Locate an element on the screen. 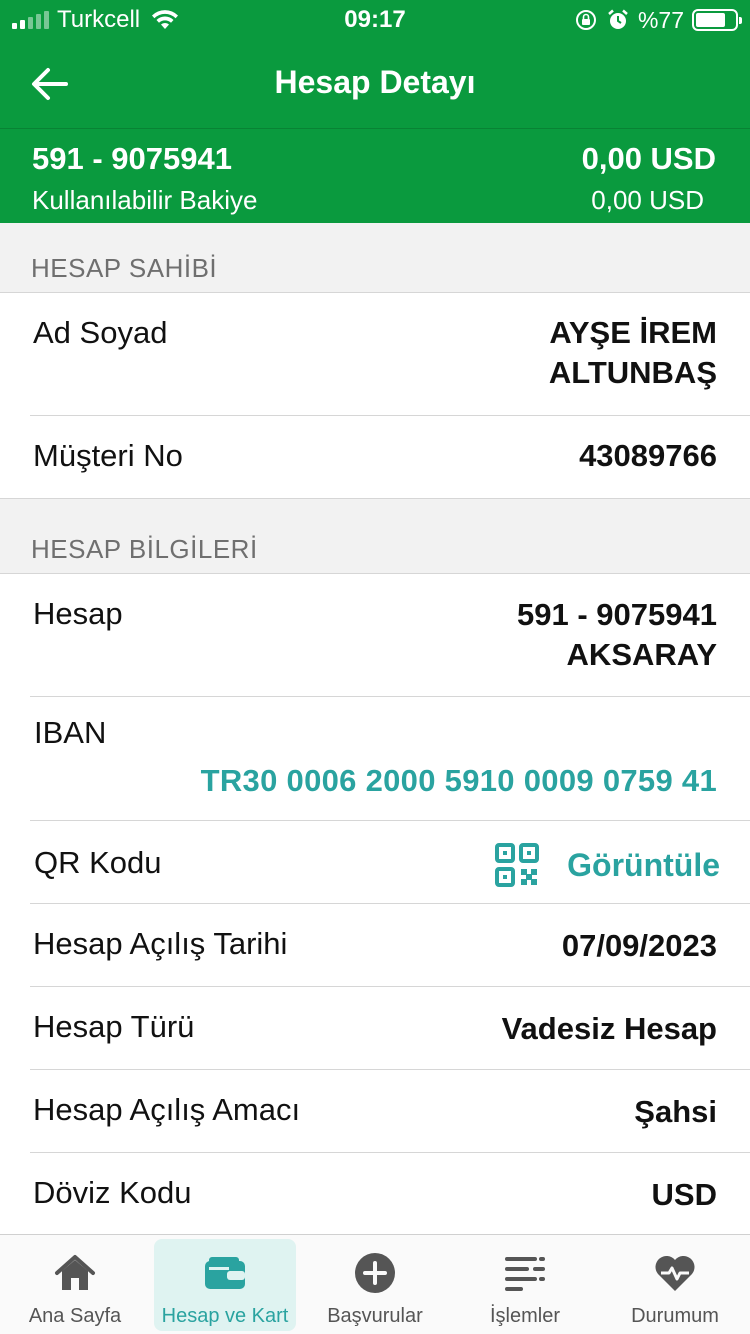 This screenshot has height=1334, width=750. row-label: QR Kodu is located at coordinates (98, 862).